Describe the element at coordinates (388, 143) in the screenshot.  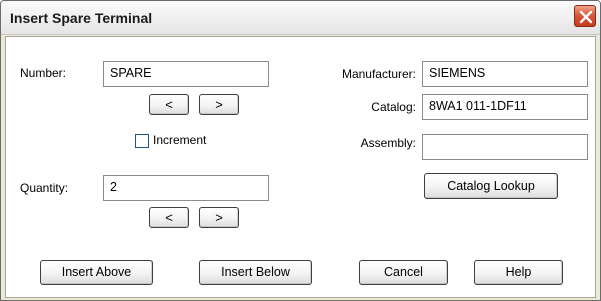
I see `assembly-label: Assembly:` at that location.